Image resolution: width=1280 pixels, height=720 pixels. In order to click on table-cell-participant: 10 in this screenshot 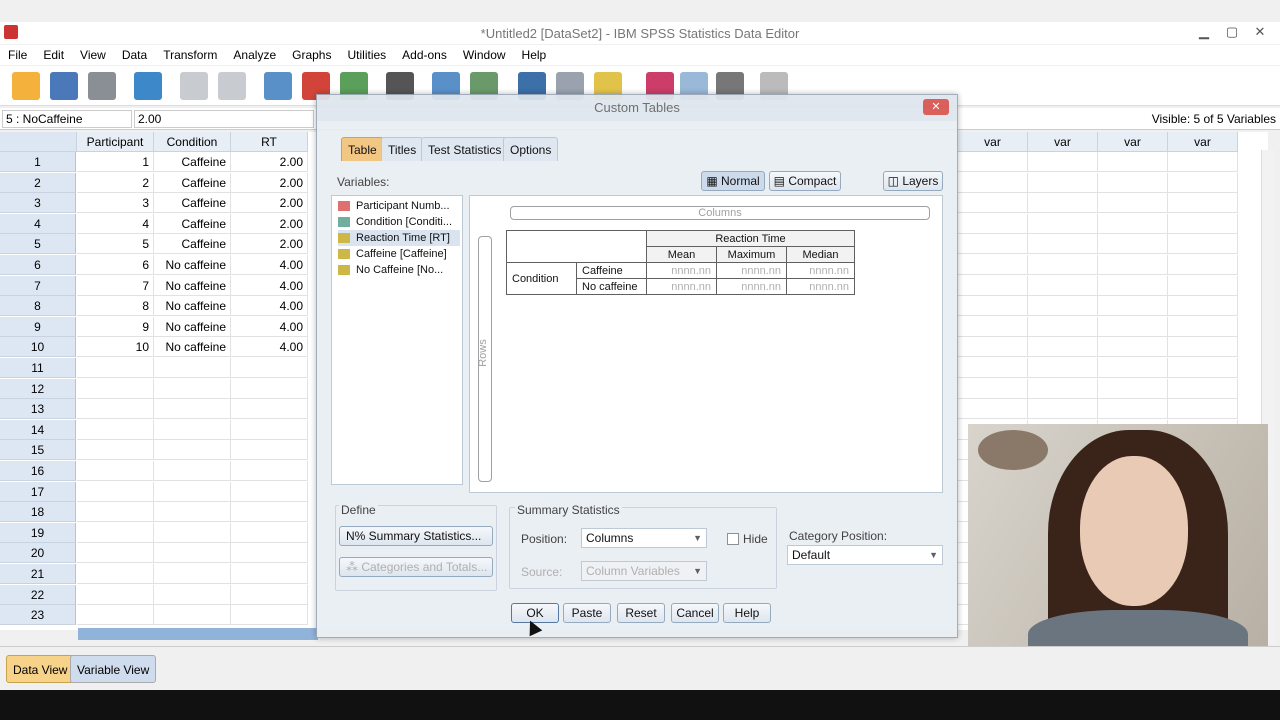, I will do `click(115, 347)`.